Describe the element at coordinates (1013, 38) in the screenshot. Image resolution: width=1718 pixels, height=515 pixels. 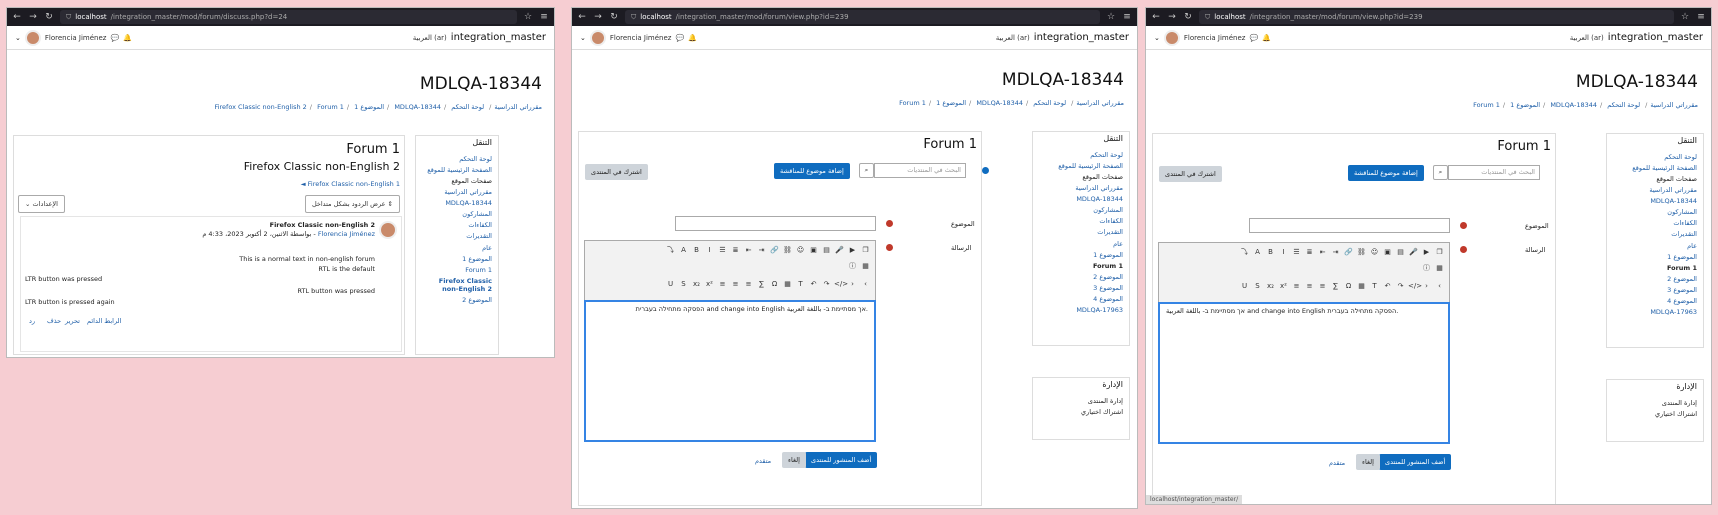
I see `language-menu: العربية (ar)` at that location.